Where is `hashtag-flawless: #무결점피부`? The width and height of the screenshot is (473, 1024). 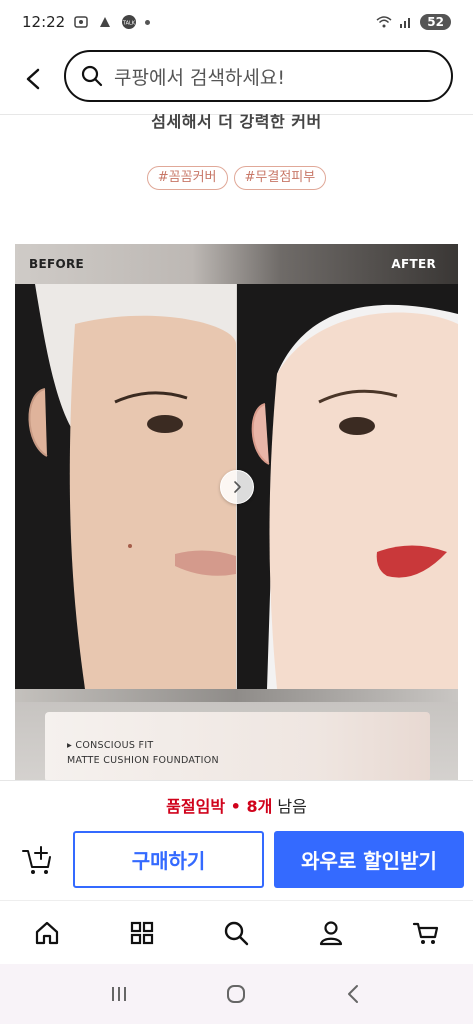
hashtag-flawless: #무결점피부 is located at coordinates (280, 178).